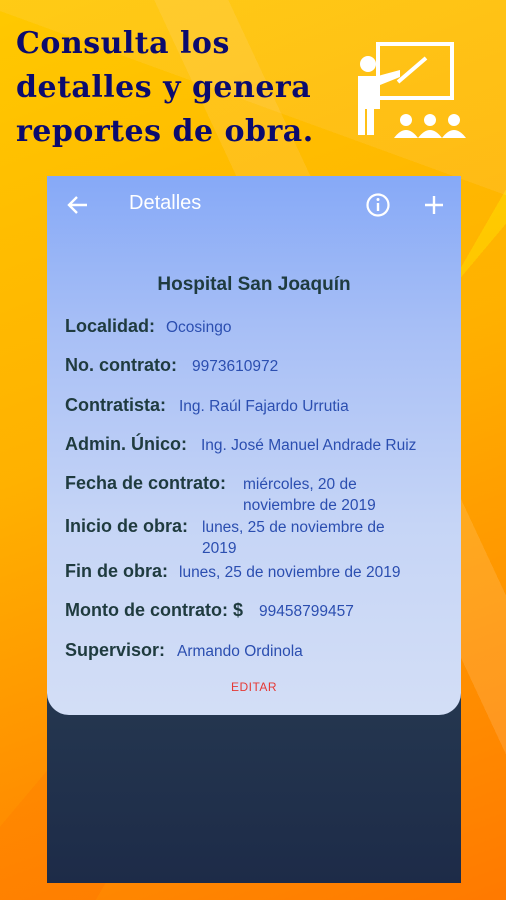  What do you see at coordinates (146, 483) in the screenshot?
I see `field-label: Fecha de contrato:` at bounding box center [146, 483].